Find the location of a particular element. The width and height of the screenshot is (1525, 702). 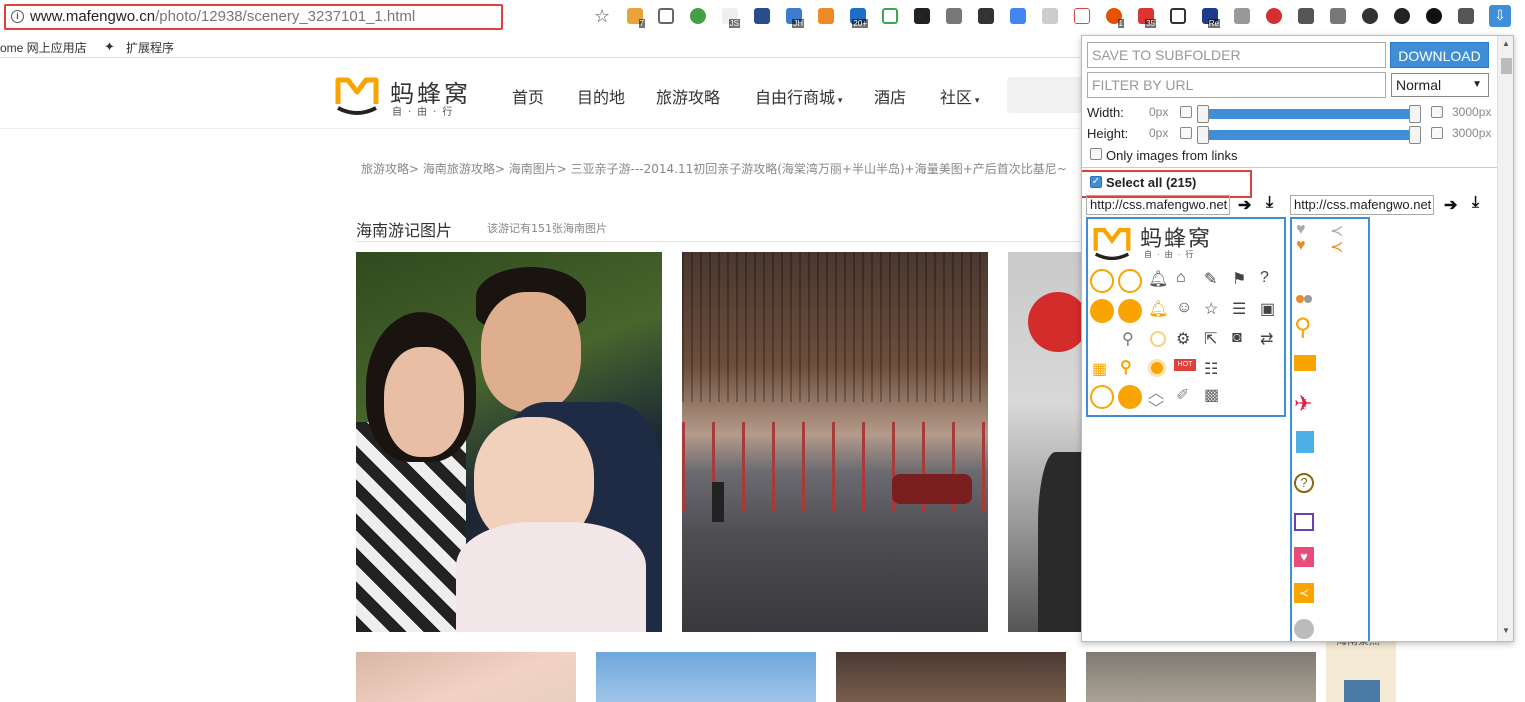

height-label: Height: is located at coordinates (1108, 133).